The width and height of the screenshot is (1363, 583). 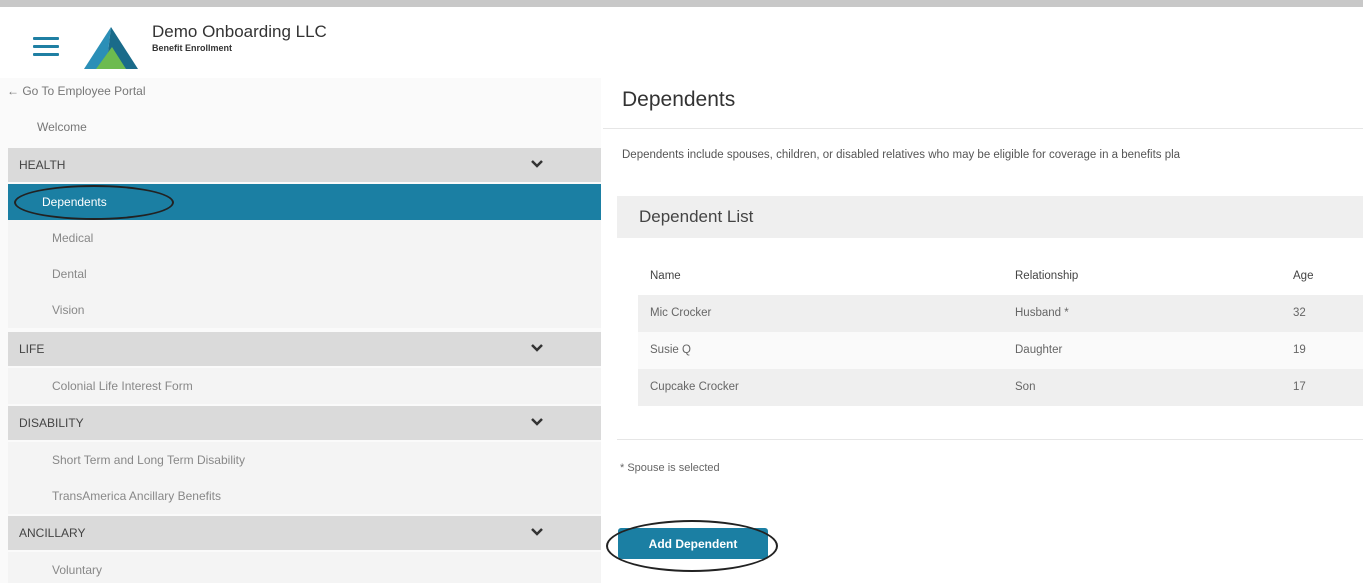 I want to click on sidebar-item-label: Voluntary, so click(x=77, y=570).